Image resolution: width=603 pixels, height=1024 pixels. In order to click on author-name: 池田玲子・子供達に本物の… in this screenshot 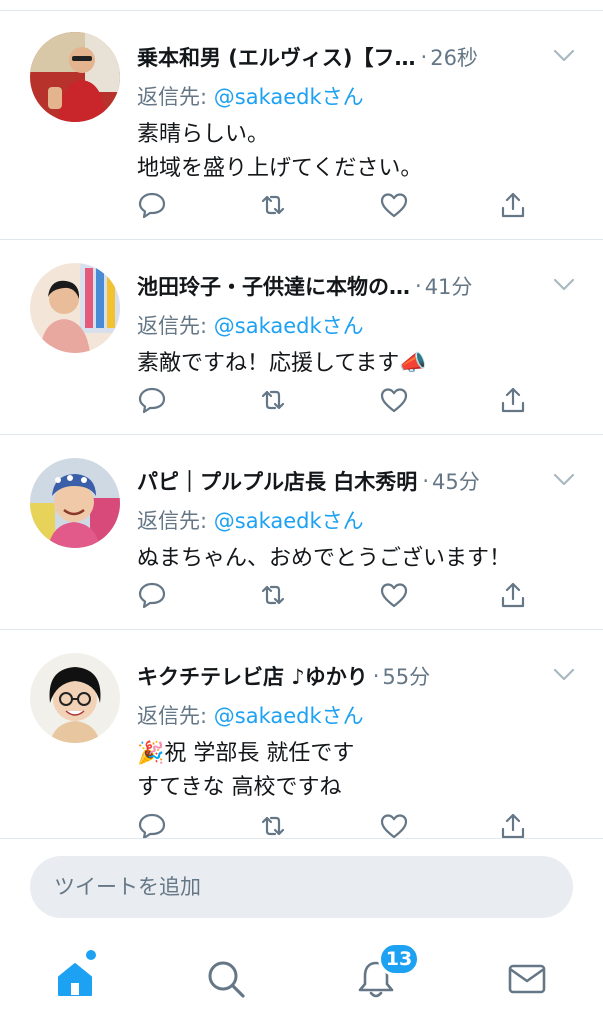, I will do `click(273, 286)`.